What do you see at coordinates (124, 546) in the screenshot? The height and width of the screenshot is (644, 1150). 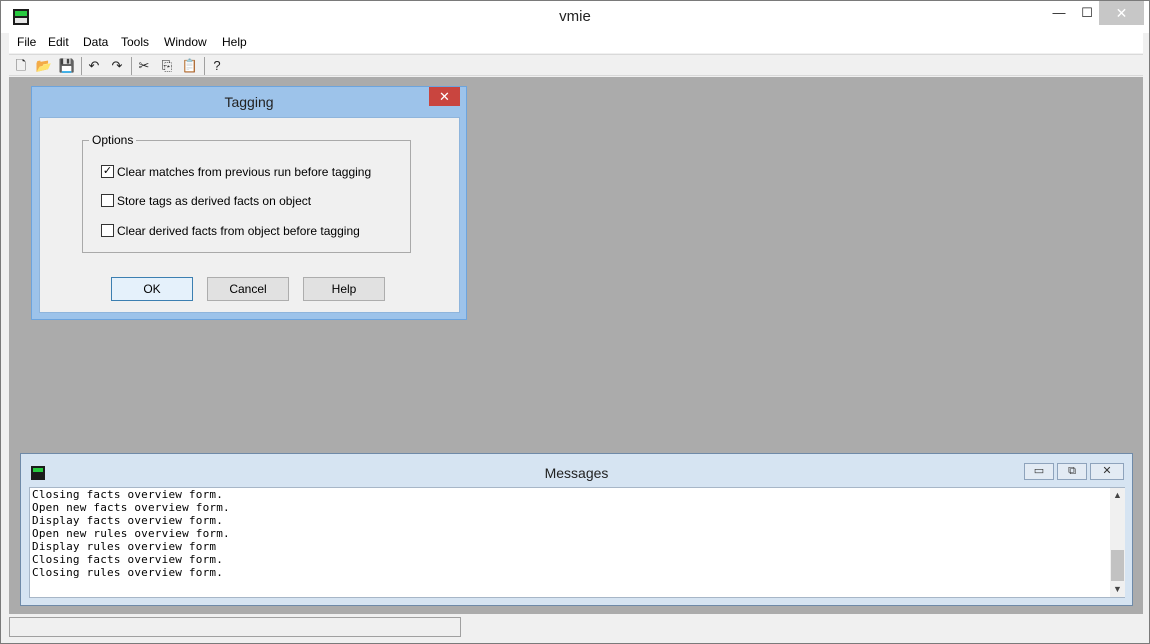 I see `log-line: Display rules overview form` at bounding box center [124, 546].